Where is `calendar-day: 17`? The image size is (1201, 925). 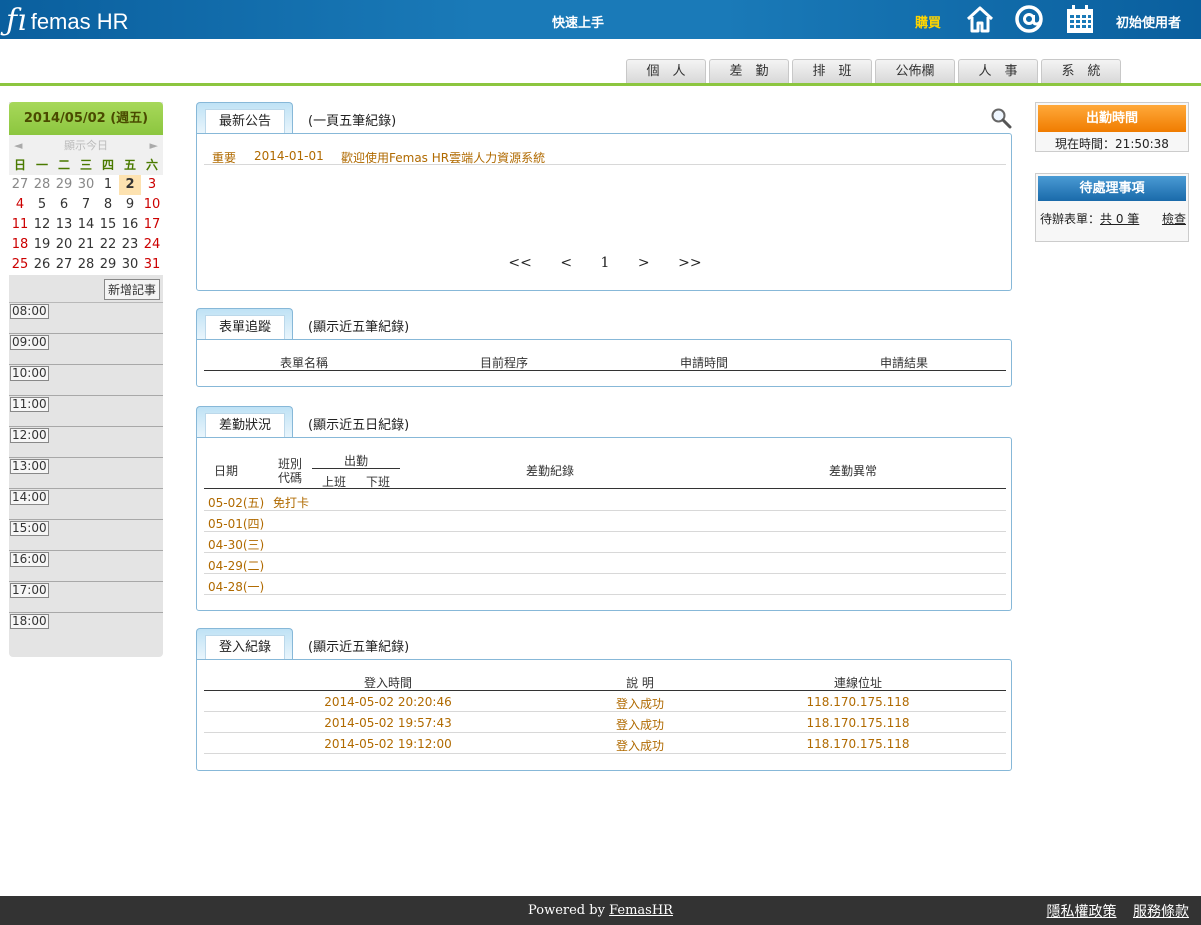 calendar-day: 17 is located at coordinates (152, 225).